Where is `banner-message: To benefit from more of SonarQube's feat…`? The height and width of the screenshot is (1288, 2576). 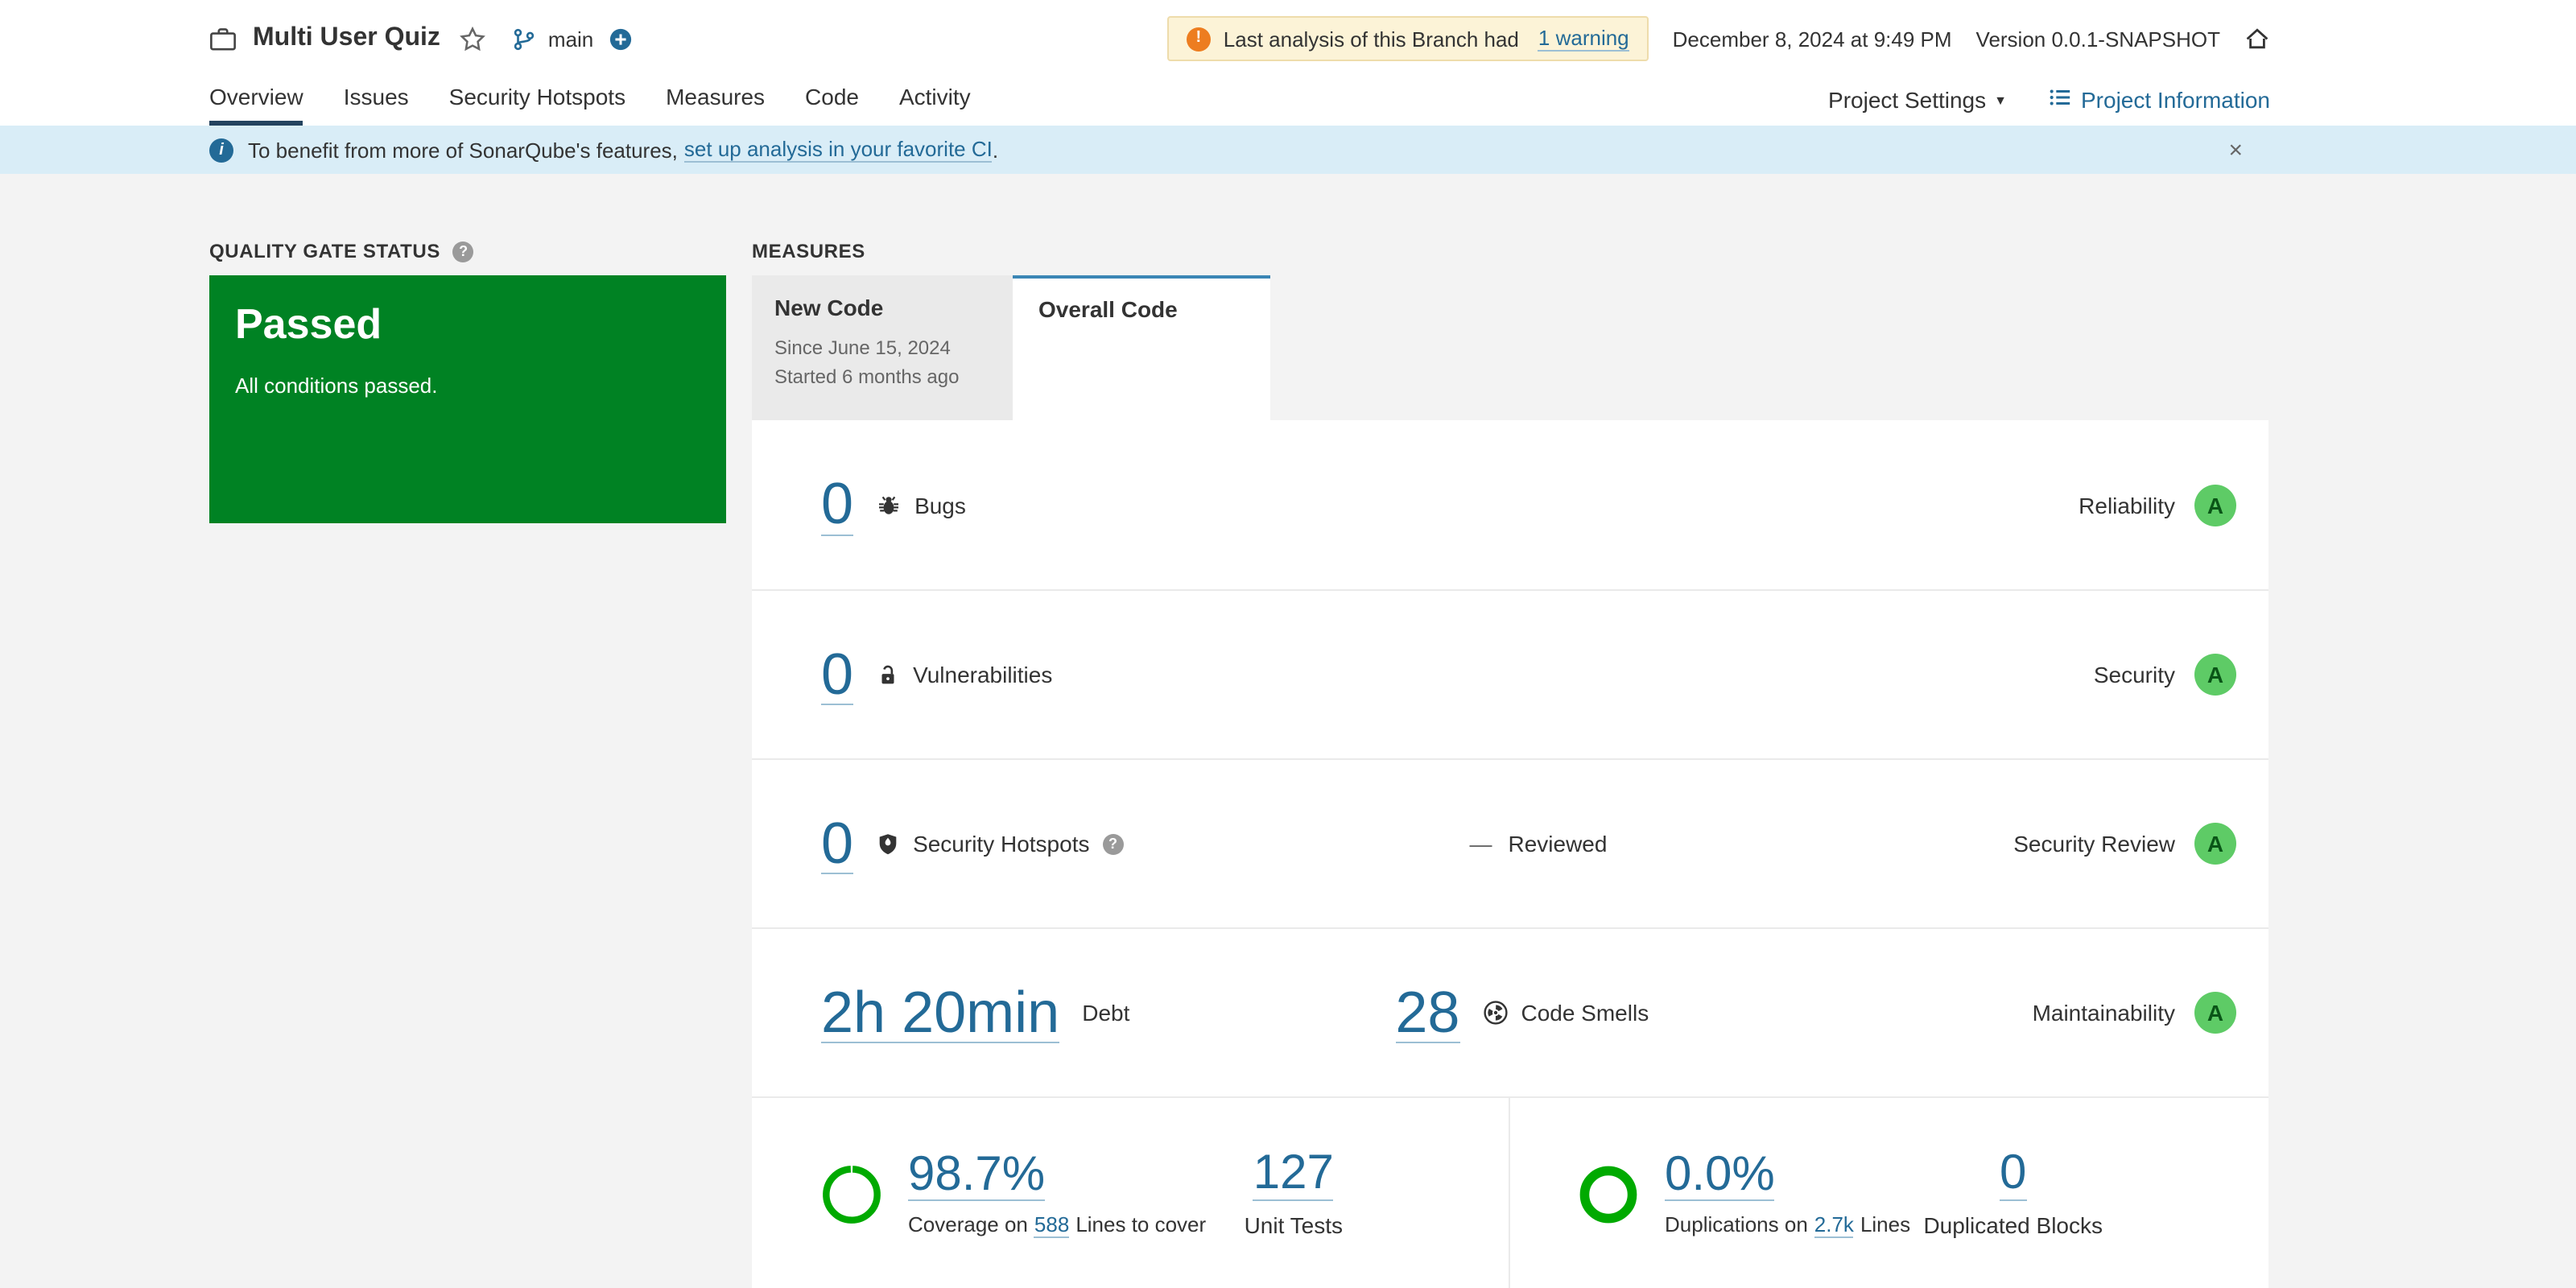
banner-message: To benefit from more of SonarQube's feat… is located at coordinates (463, 150).